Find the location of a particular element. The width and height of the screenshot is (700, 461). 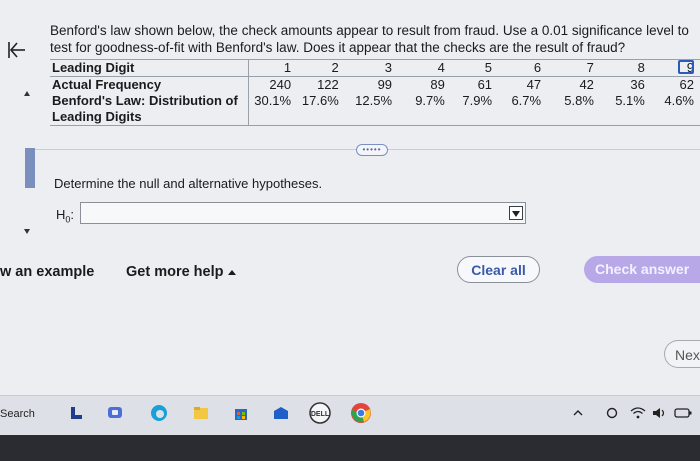

scroll-down-icon is located at coordinates (27, 231).